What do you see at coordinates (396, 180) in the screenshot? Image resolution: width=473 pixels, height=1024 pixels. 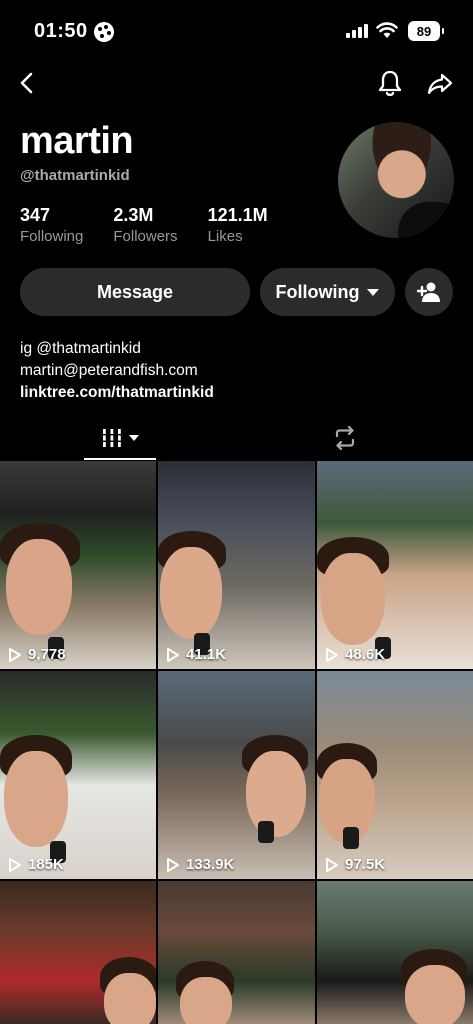 I see `avatar` at bounding box center [396, 180].